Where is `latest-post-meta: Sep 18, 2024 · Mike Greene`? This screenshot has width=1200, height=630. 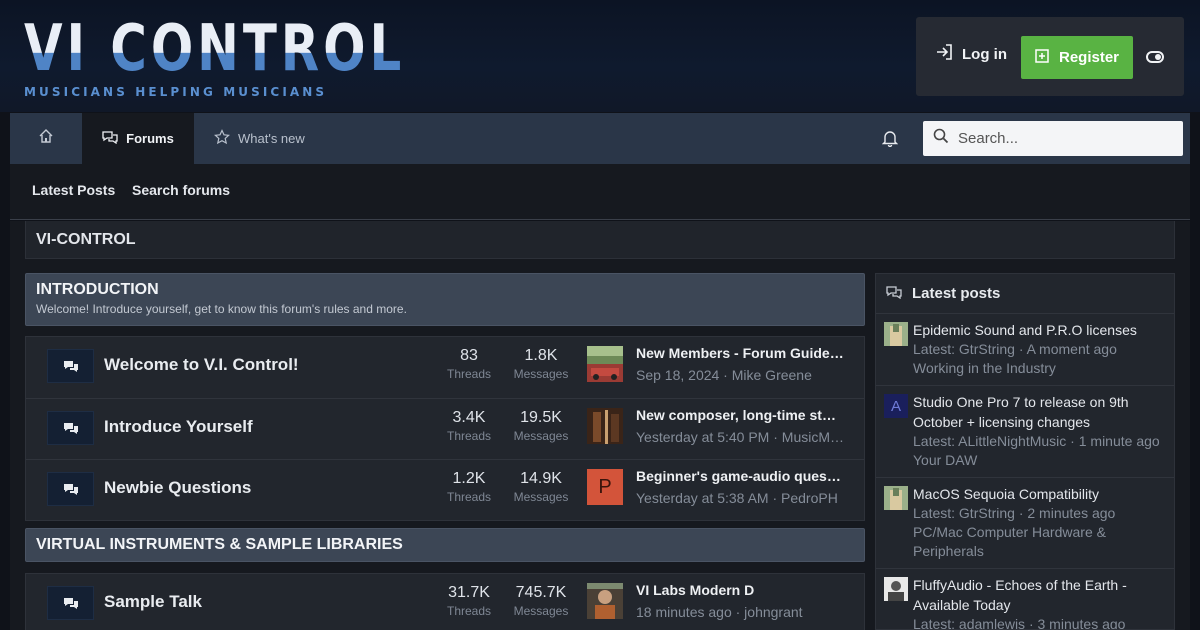 latest-post-meta: Sep 18, 2024 · Mike Greene is located at coordinates (741, 375).